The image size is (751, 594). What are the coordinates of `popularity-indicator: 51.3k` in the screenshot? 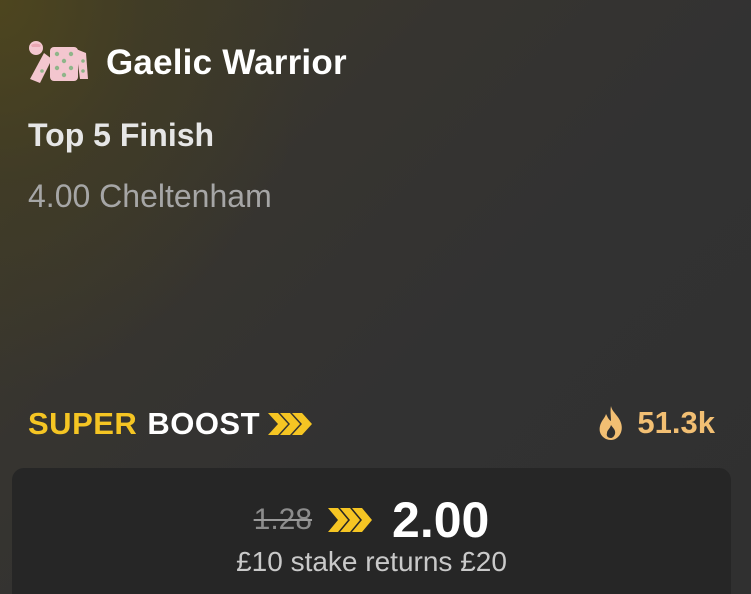 It's located at (656, 423).